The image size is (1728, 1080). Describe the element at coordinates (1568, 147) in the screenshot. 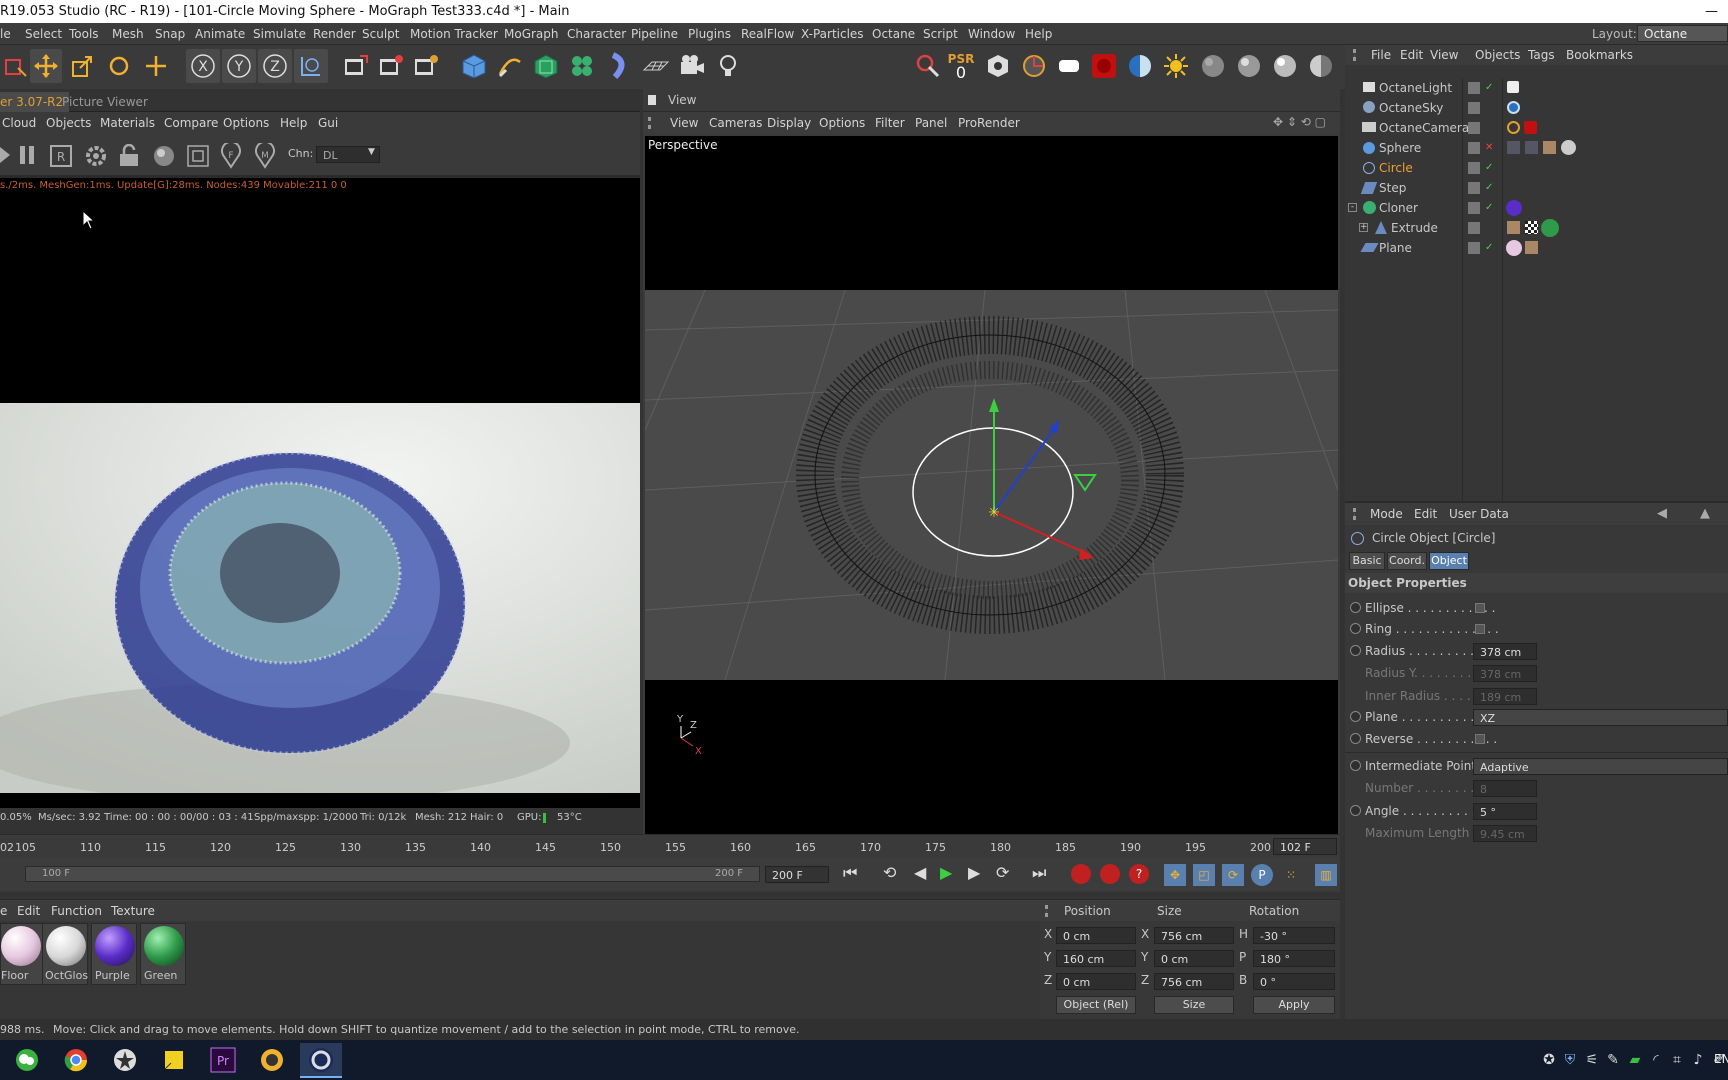

I see `material-tag-icon` at that location.